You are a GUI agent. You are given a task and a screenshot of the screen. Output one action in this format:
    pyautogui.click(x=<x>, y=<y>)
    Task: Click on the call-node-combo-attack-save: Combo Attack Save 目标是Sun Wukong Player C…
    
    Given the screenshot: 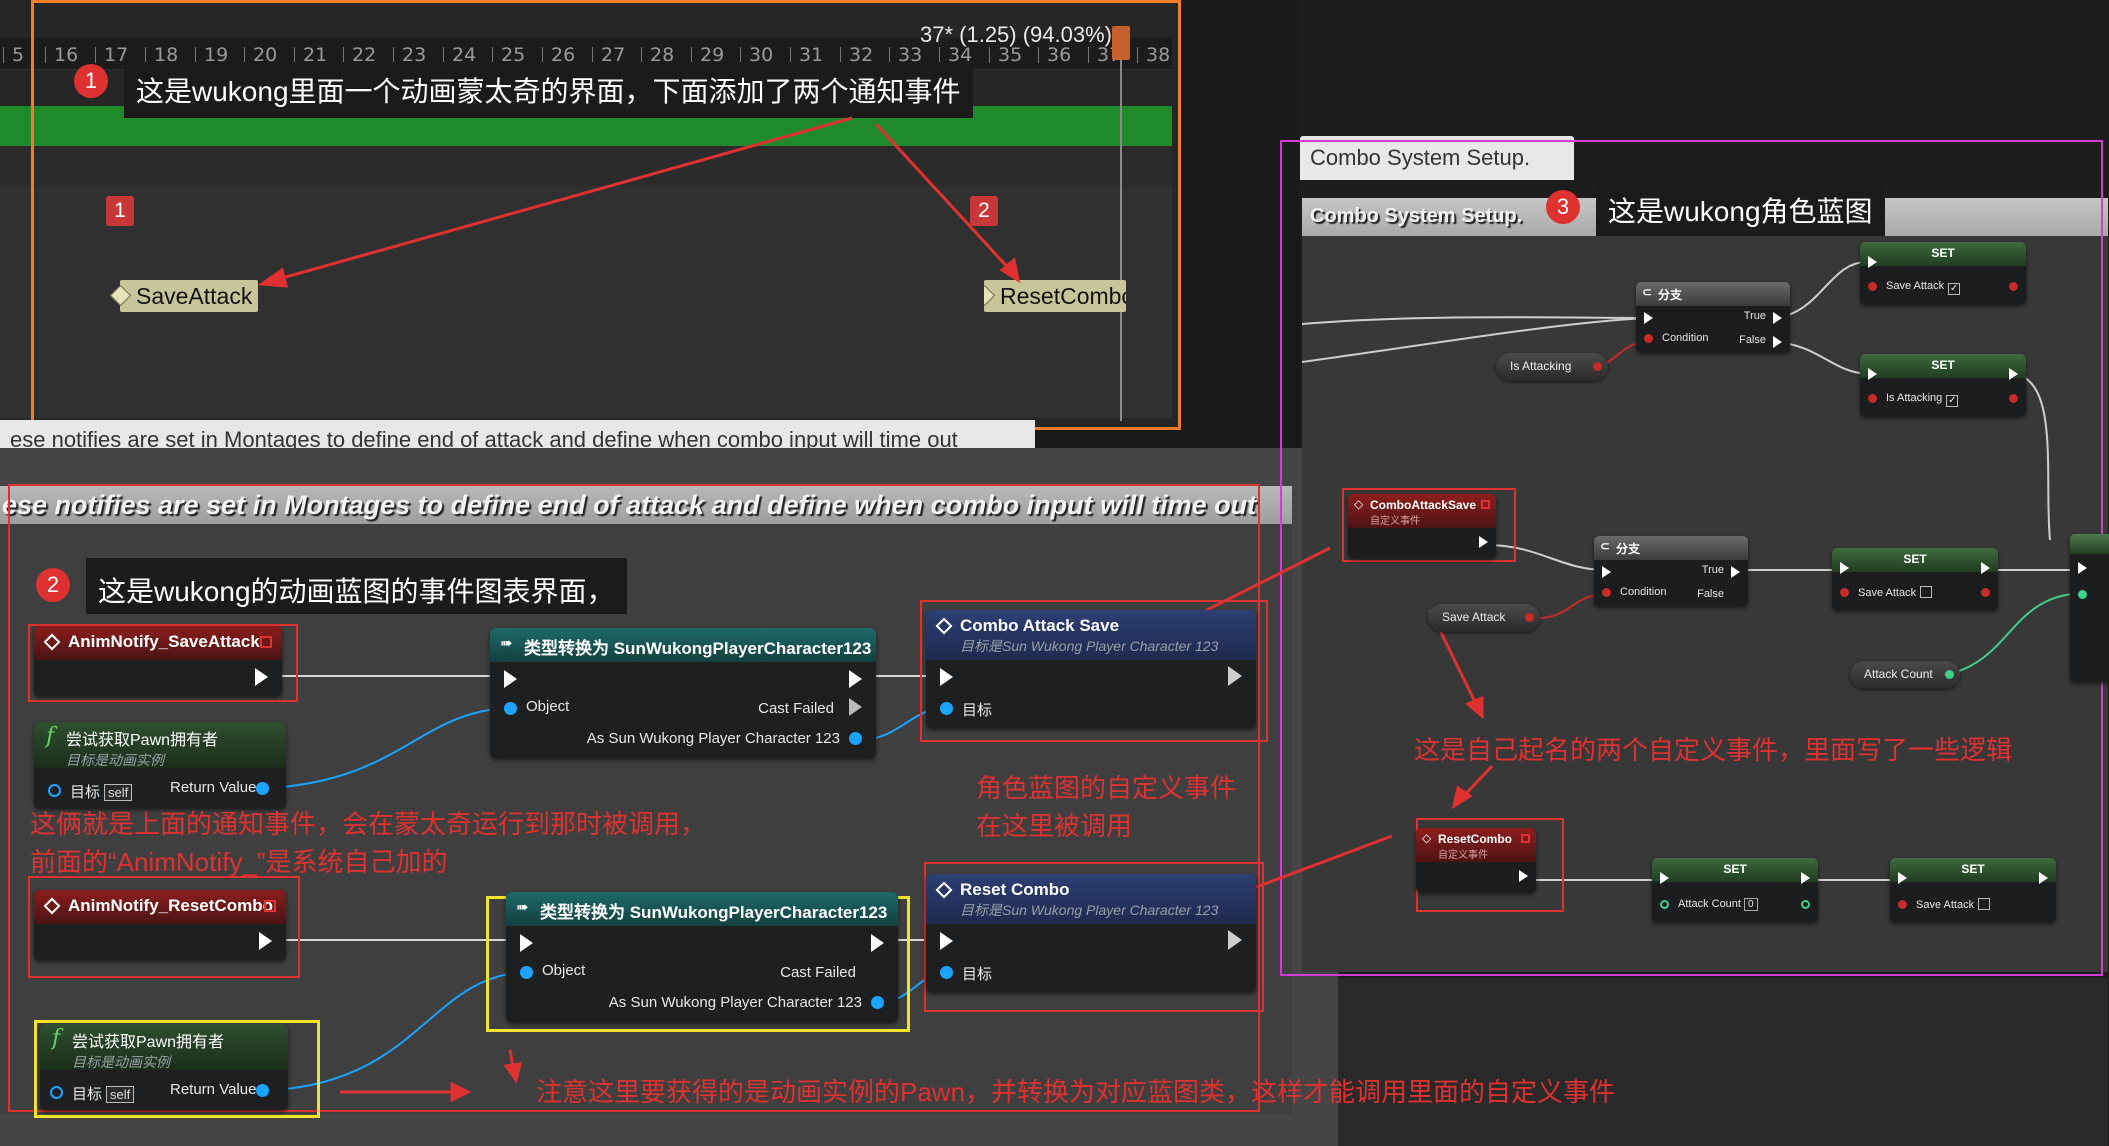 What is the action you would take?
    pyautogui.click(x=1091, y=669)
    